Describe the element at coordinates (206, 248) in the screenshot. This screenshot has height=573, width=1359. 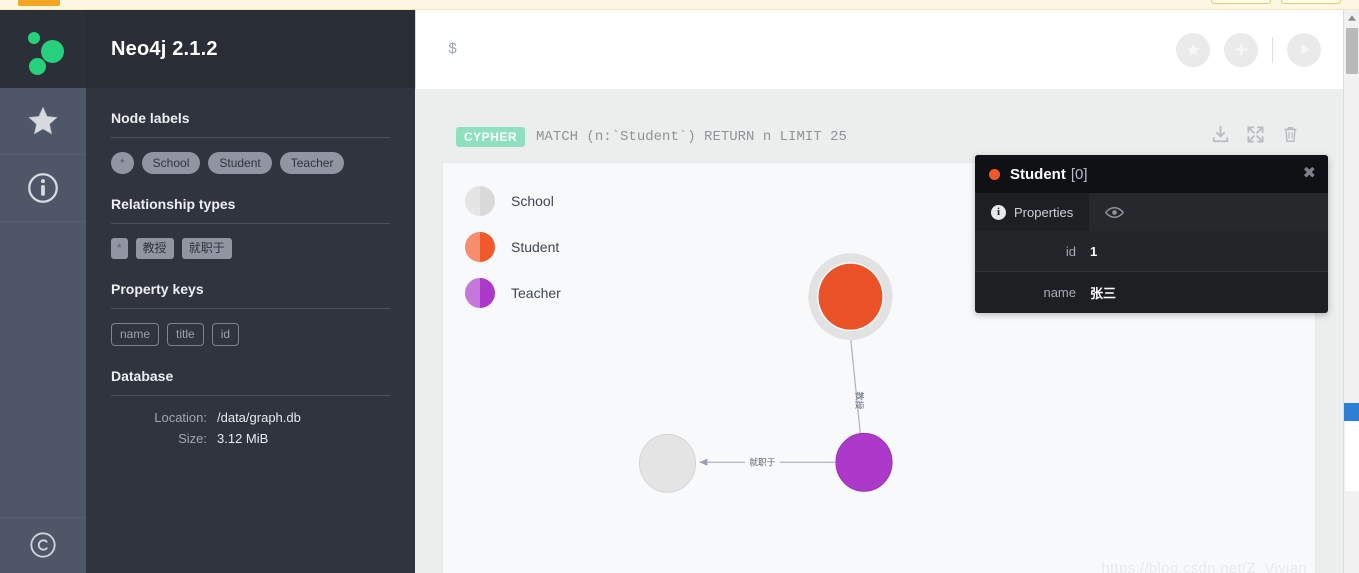
I see `rel-type-works-at: 就职于` at that location.